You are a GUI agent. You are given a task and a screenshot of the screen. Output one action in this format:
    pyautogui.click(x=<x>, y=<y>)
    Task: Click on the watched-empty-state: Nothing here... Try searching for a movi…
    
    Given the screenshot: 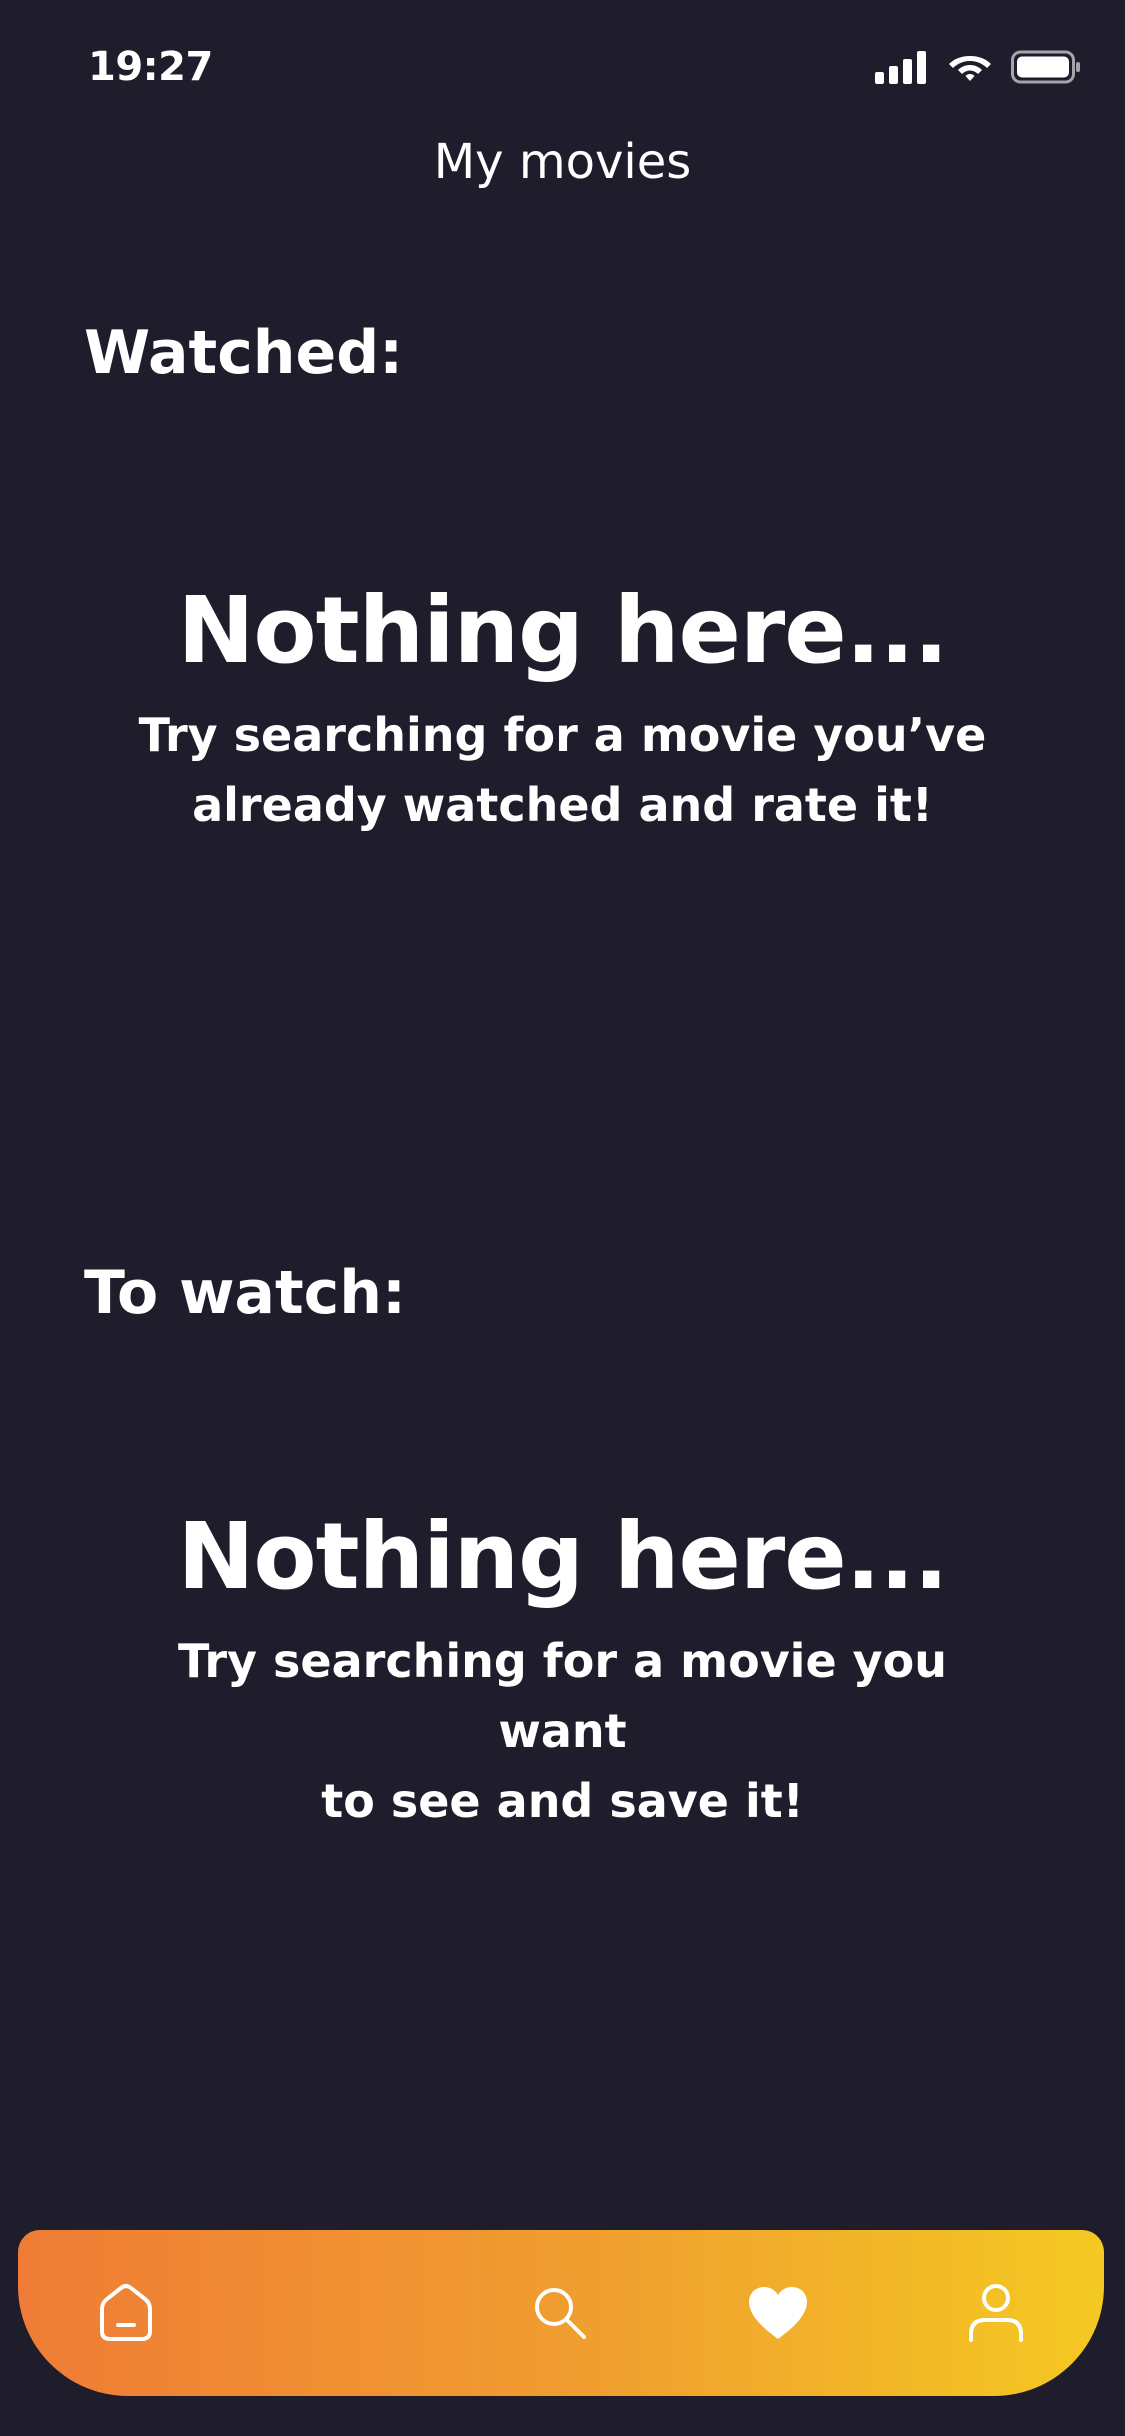 What is the action you would take?
    pyautogui.click(x=562, y=708)
    